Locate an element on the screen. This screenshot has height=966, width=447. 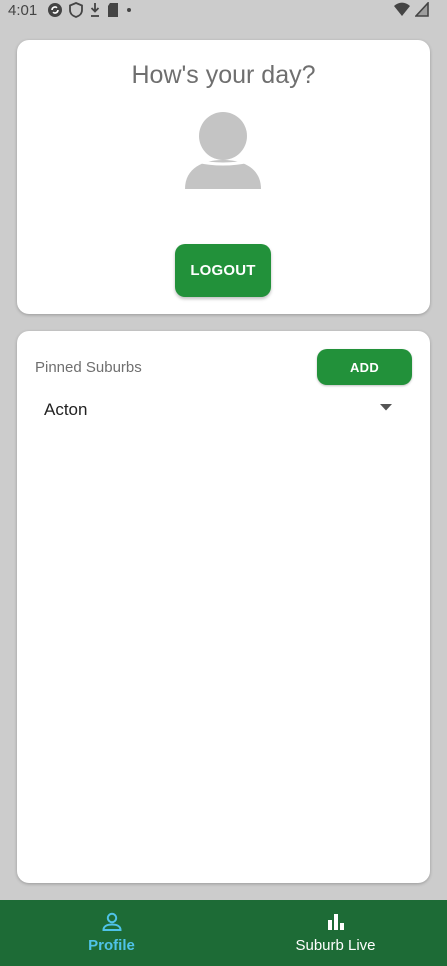
dot-icon is located at coordinates (129, 10).